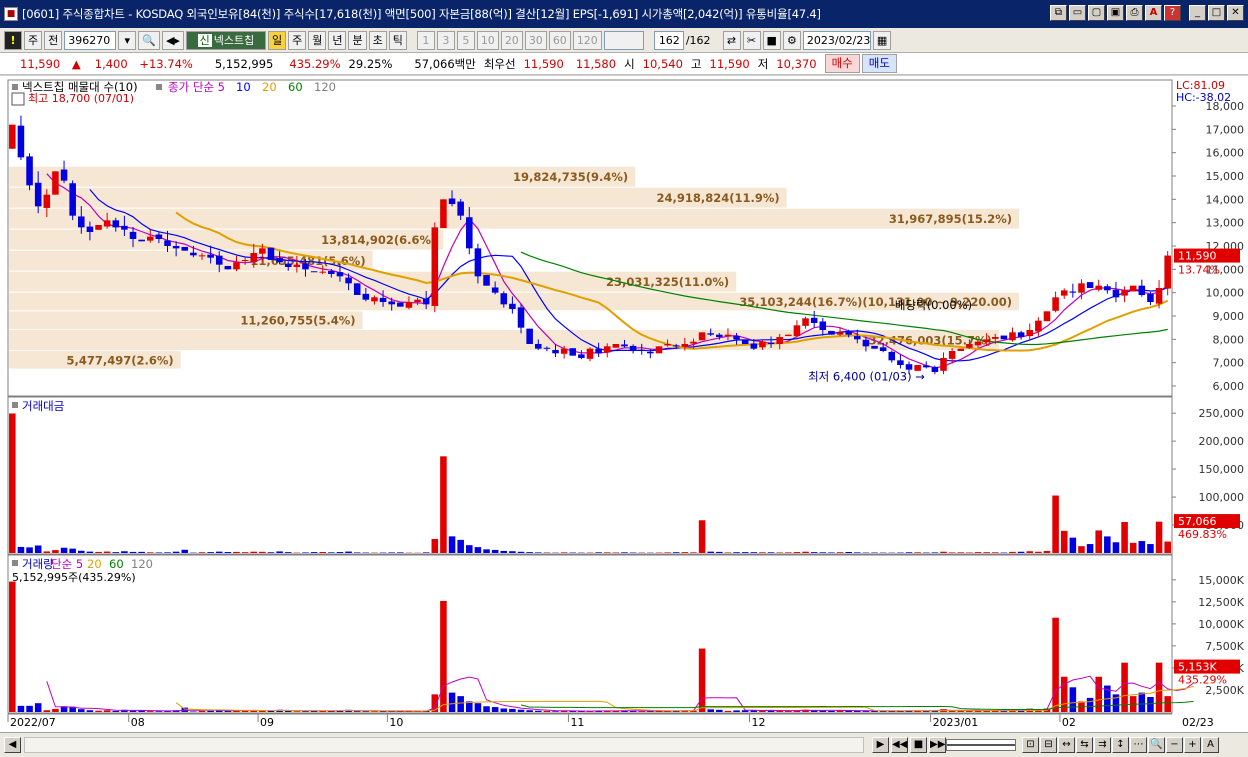 The width and height of the screenshot is (1248, 757). Describe the element at coordinates (1229, 316) in the screenshot. I see `y-tick-label: 9,000` at that location.